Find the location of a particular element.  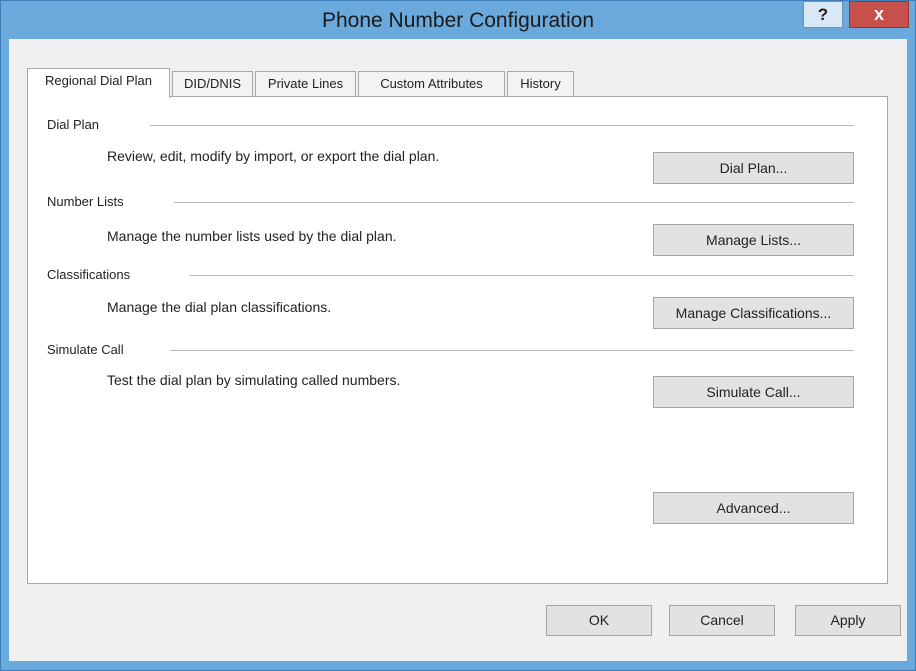

cancel-button: Cancel is located at coordinates (722, 620).